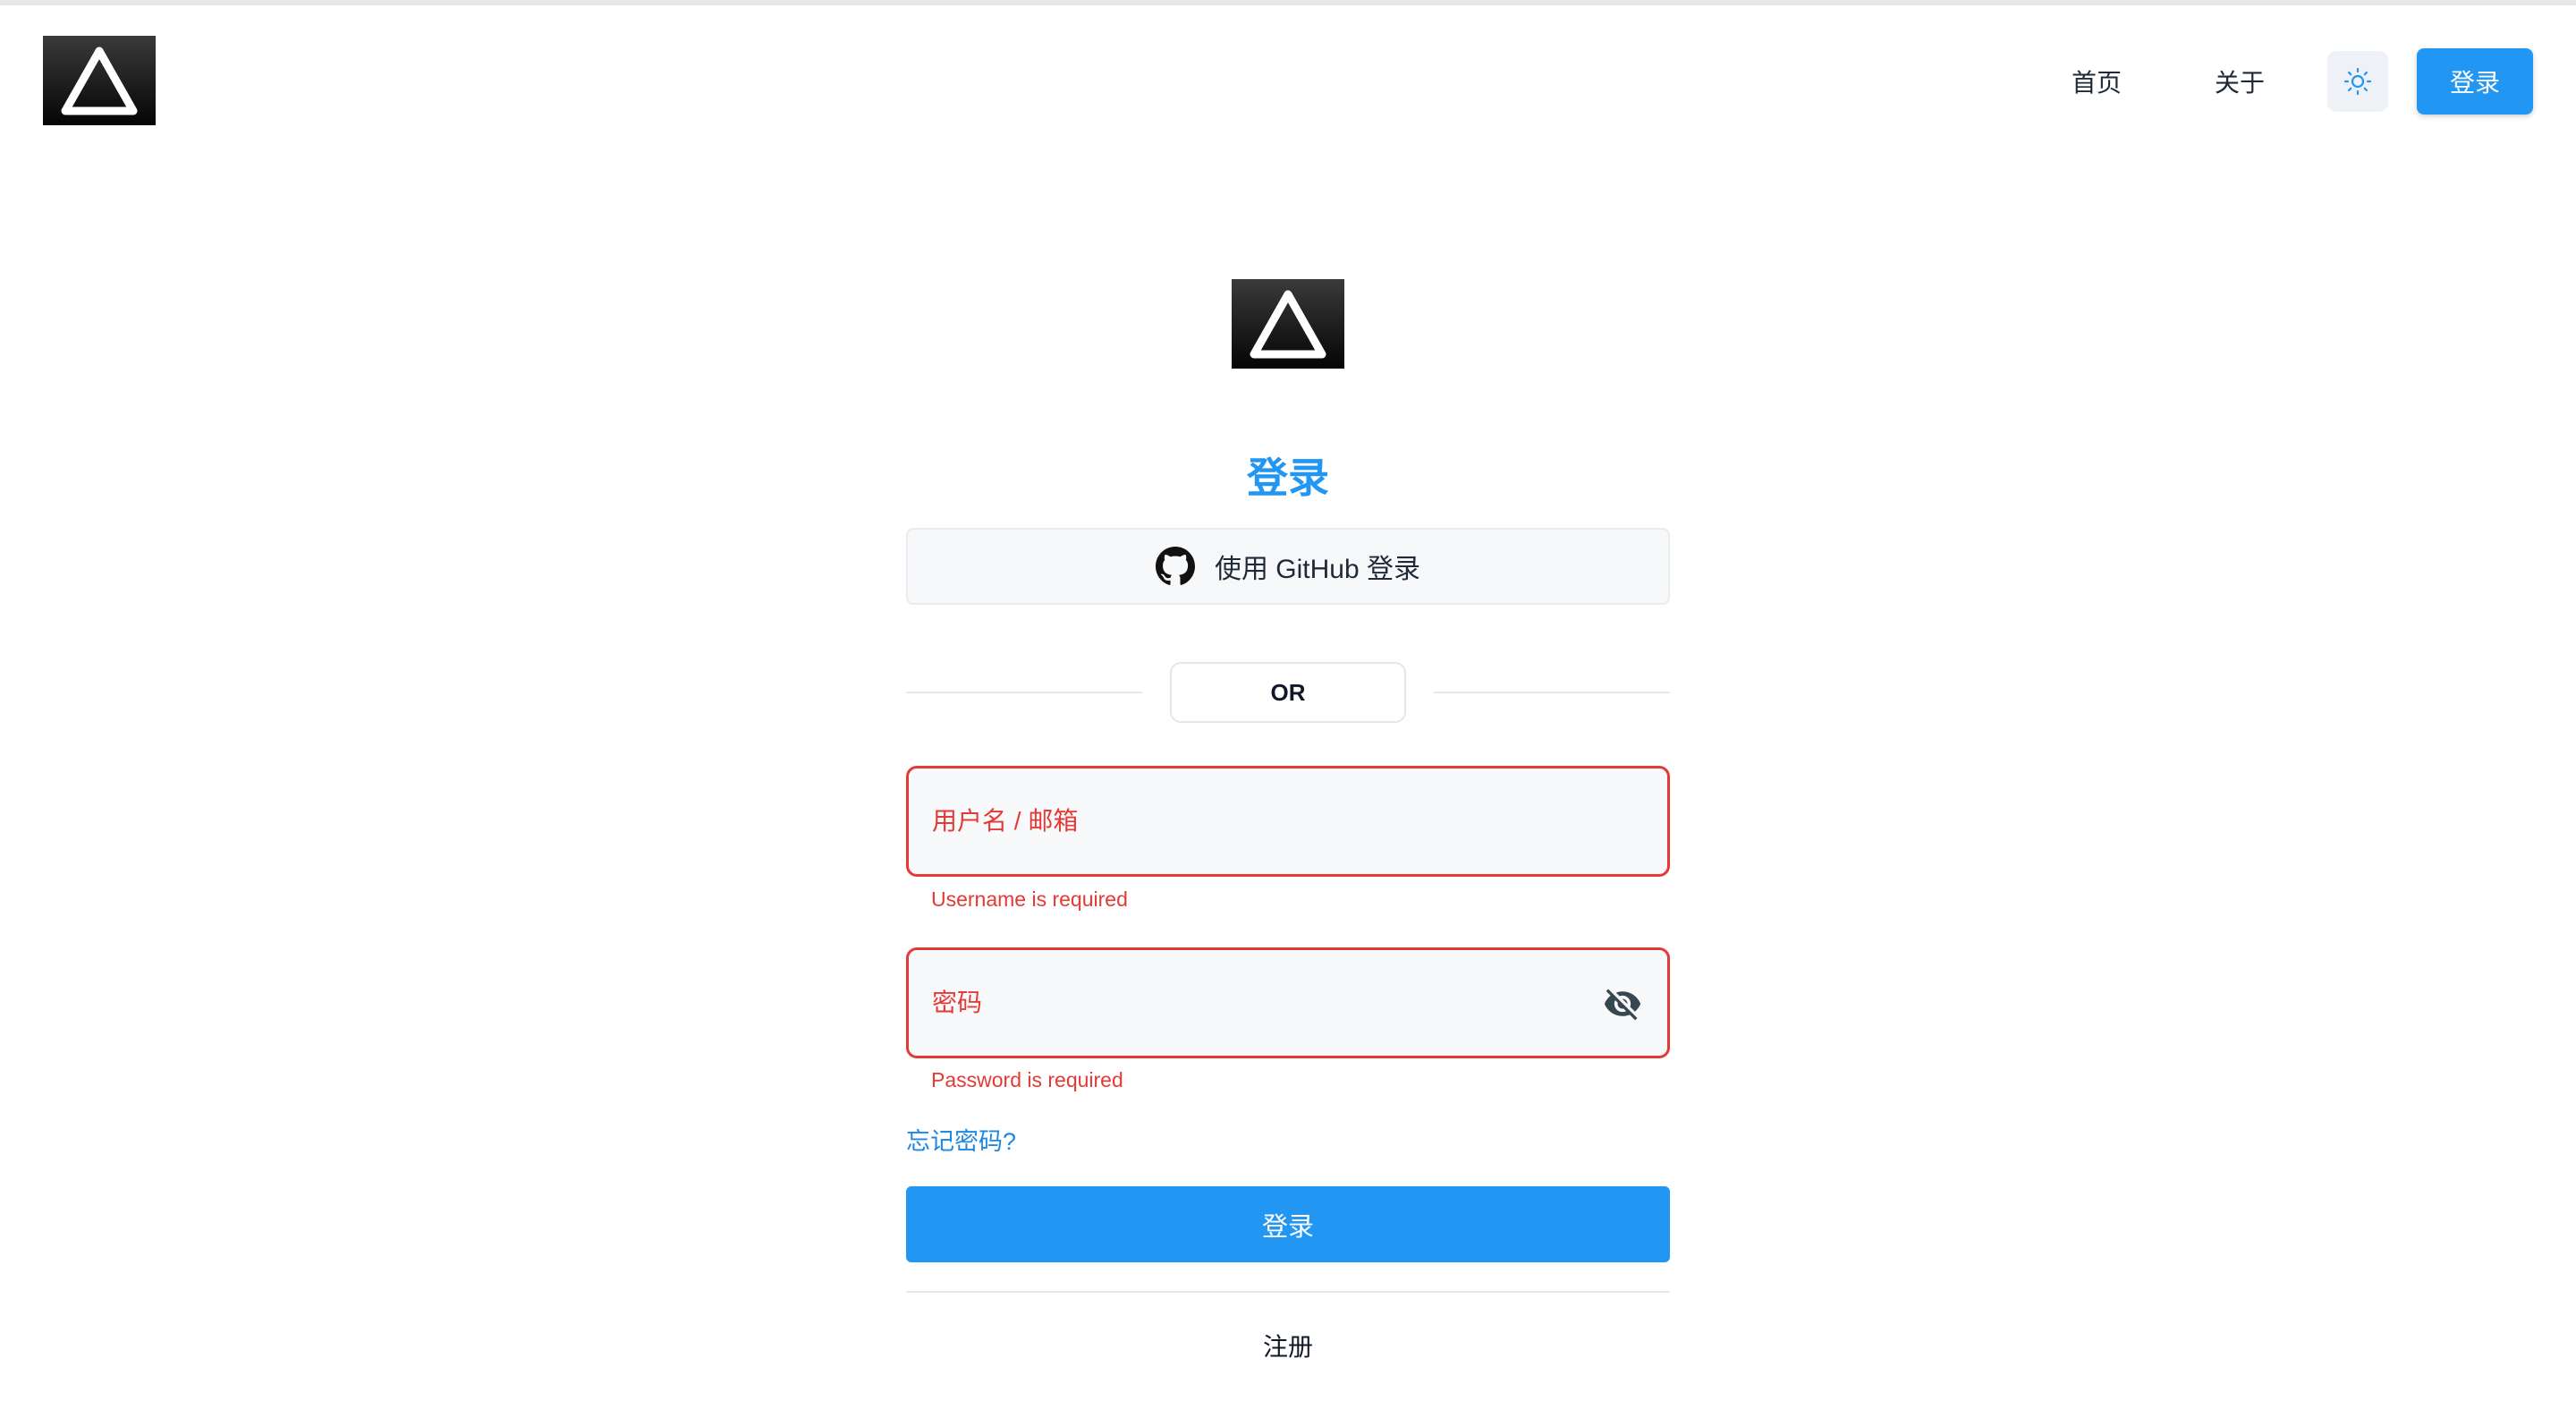 The width and height of the screenshot is (2576, 1401). What do you see at coordinates (1622, 1003) in the screenshot?
I see `eye-off-icon` at bounding box center [1622, 1003].